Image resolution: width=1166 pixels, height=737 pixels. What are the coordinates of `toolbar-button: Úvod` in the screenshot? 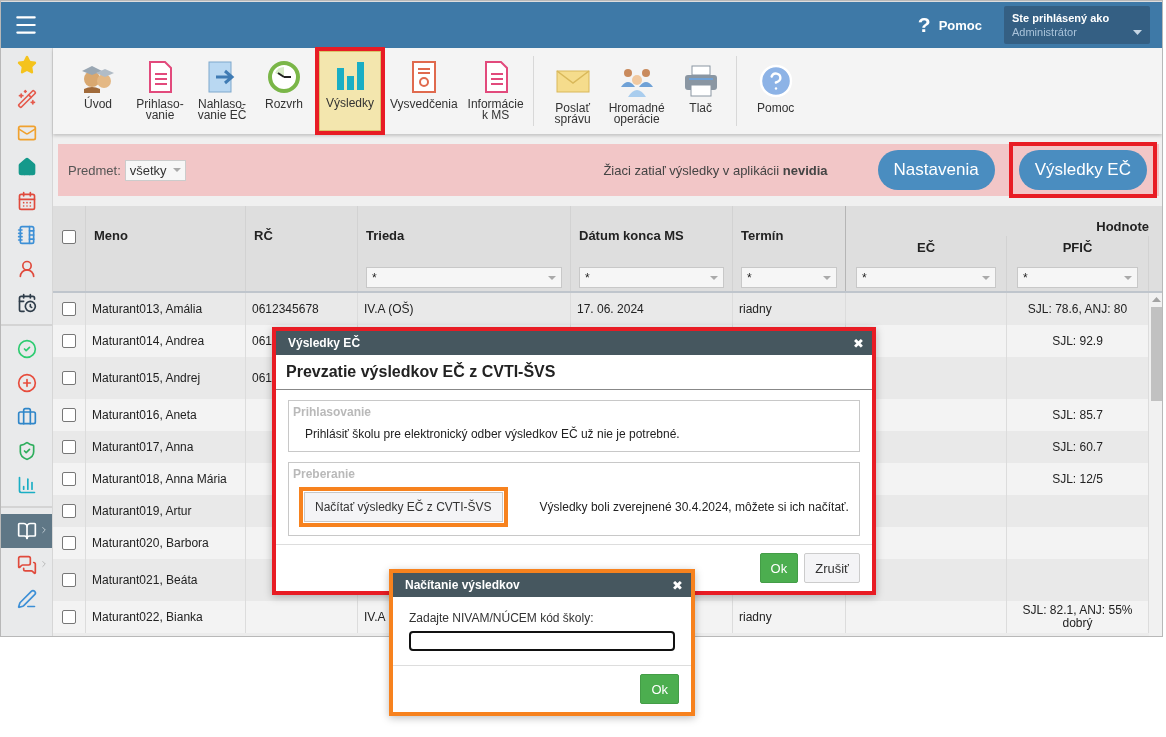 It's located at (98, 83).